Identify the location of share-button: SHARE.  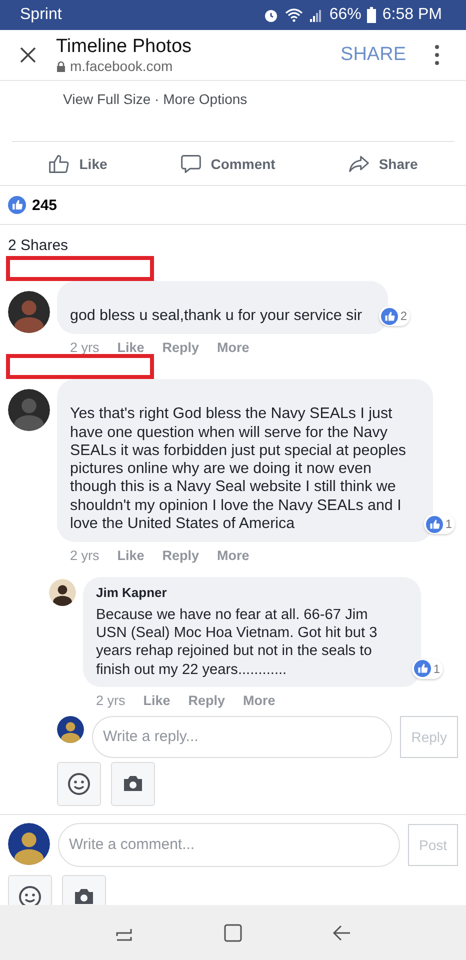
(373, 55).